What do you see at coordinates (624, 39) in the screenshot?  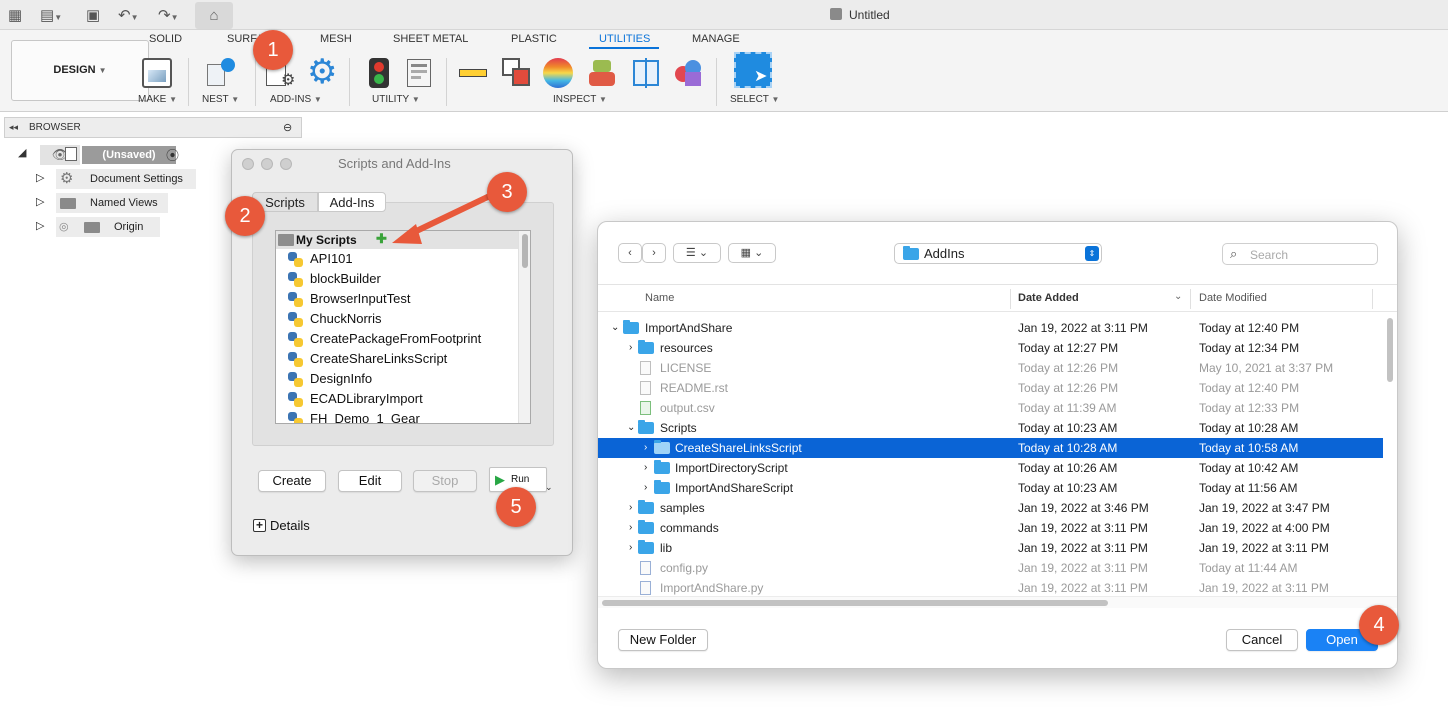 I see `tab-utilities: UTILITIES` at bounding box center [624, 39].